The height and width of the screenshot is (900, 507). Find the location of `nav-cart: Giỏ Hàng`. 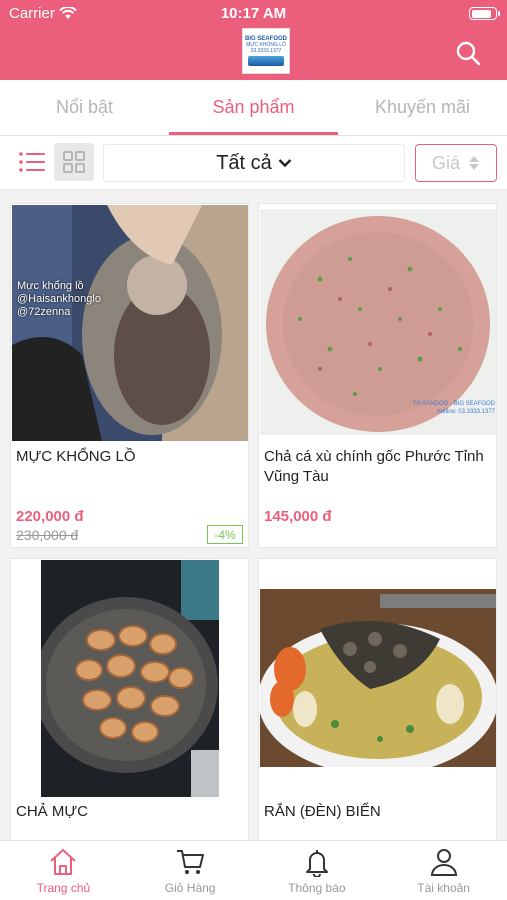

nav-cart: Giỏ Hàng is located at coordinates (190, 870).